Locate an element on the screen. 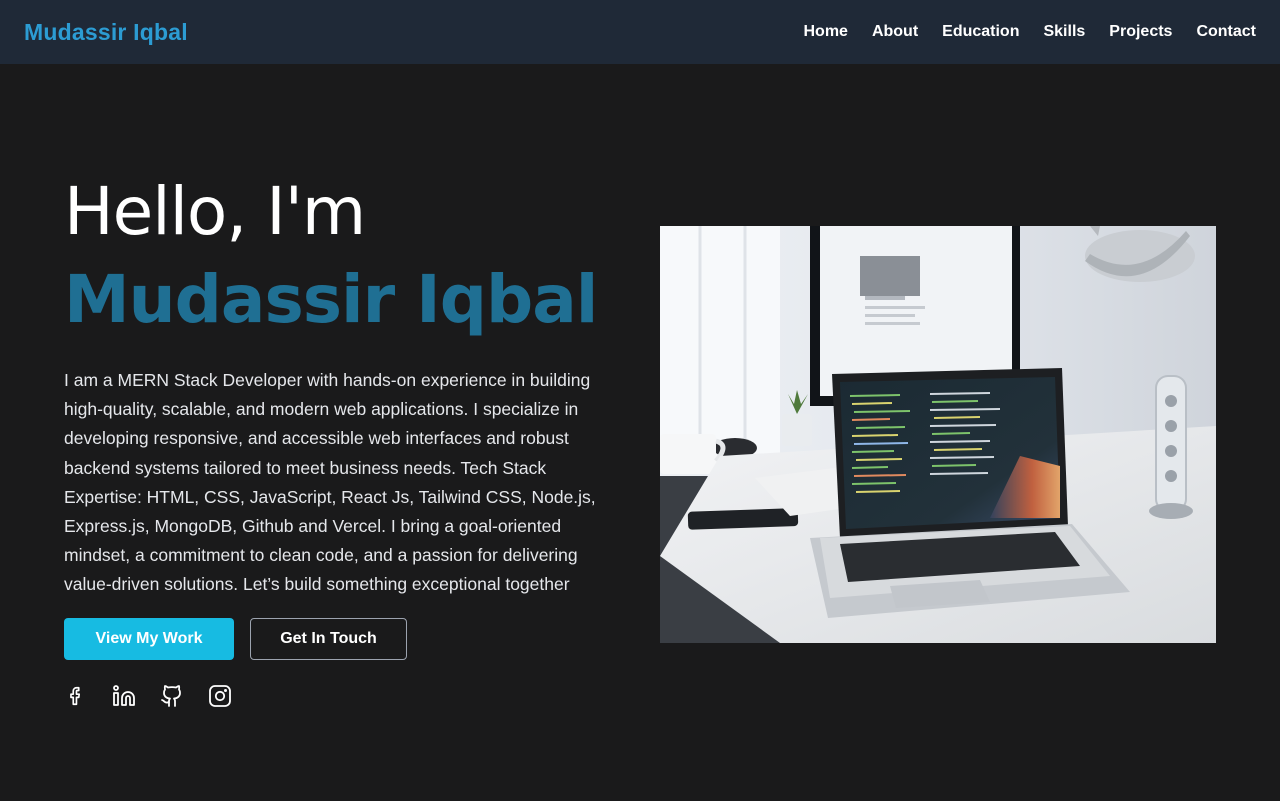 The width and height of the screenshot is (1280, 801). linkedin-icon is located at coordinates (124, 696).